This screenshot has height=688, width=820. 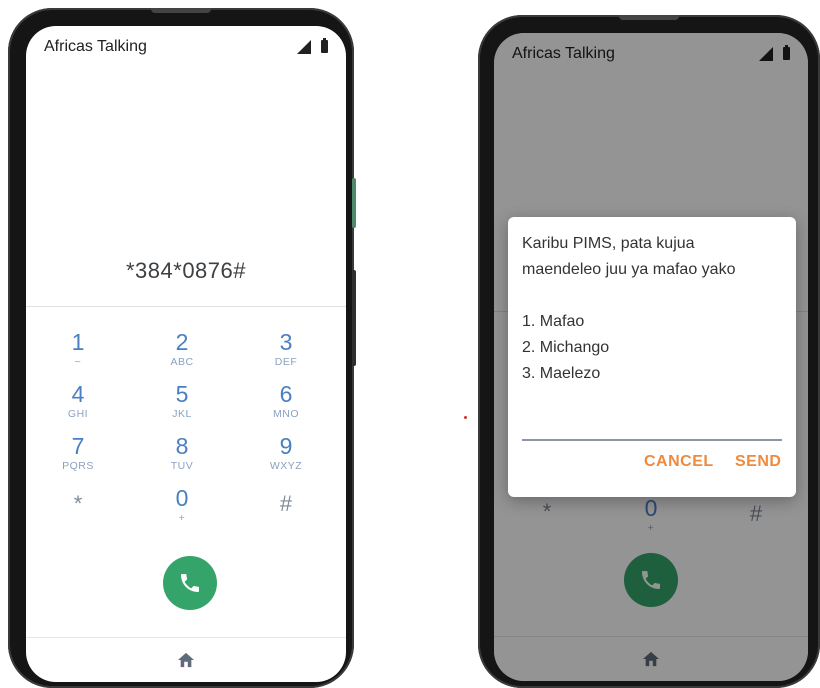 What do you see at coordinates (553, 321) in the screenshot?
I see `ussd-menu-option-1: 1. Mafao` at bounding box center [553, 321].